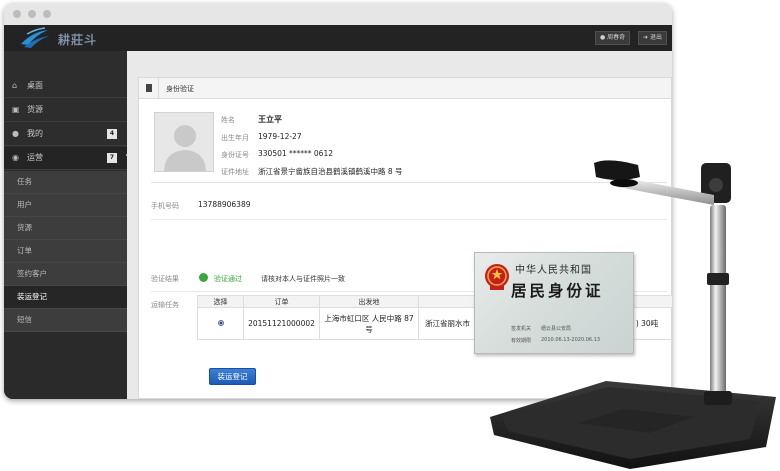 This screenshot has height=471, width=780. Describe the element at coordinates (35, 37) in the screenshot. I see `logo-mark-icon` at that location.